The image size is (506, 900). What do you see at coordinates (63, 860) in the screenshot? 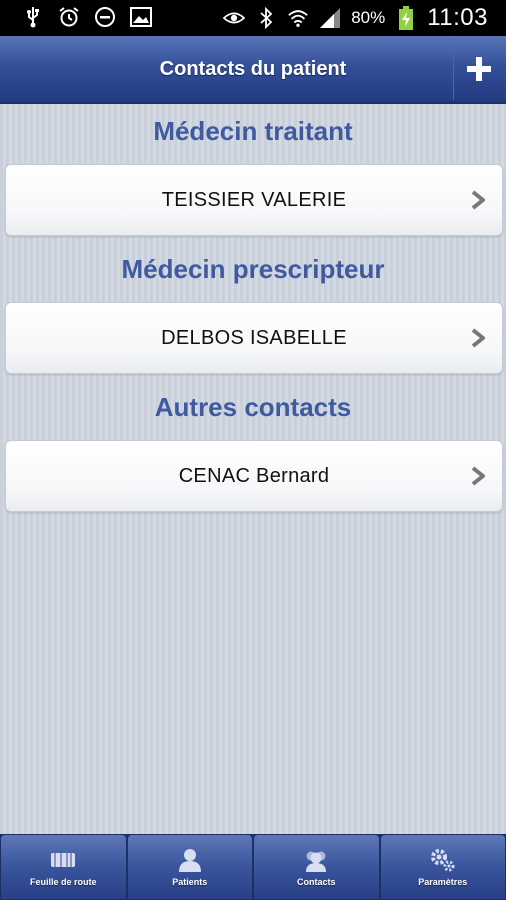
I see `route-sheet-icon` at bounding box center [63, 860].